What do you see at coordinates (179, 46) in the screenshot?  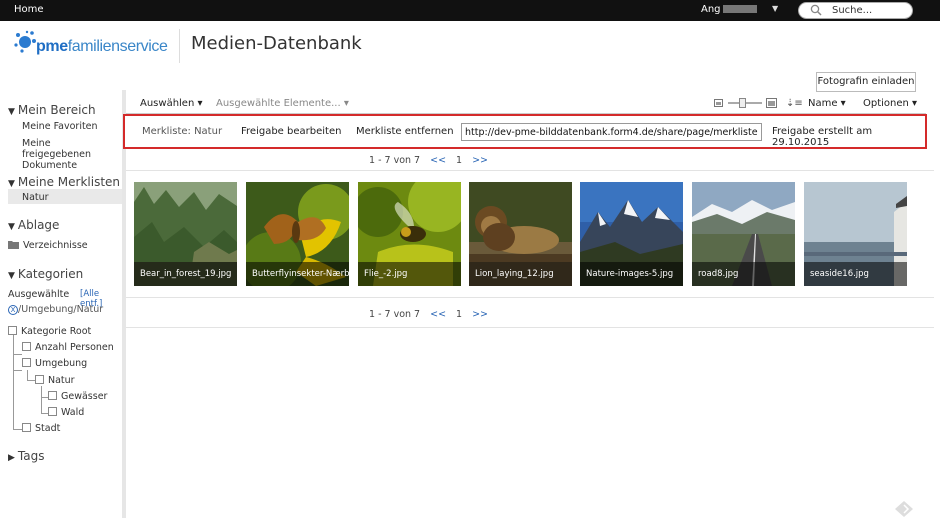 I see `header-divider` at bounding box center [179, 46].